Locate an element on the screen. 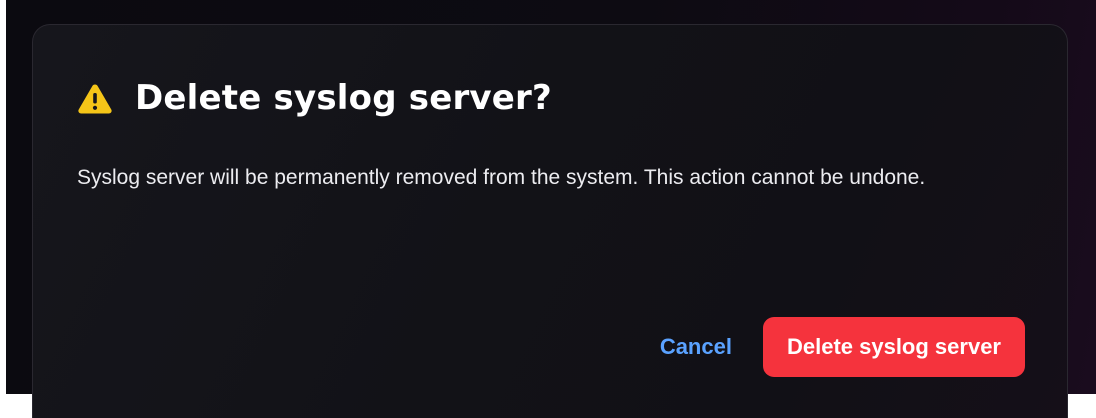 Image resolution: width=1096 pixels, height=418 pixels. dialog-header: Delete syslog server? is located at coordinates (314, 98).